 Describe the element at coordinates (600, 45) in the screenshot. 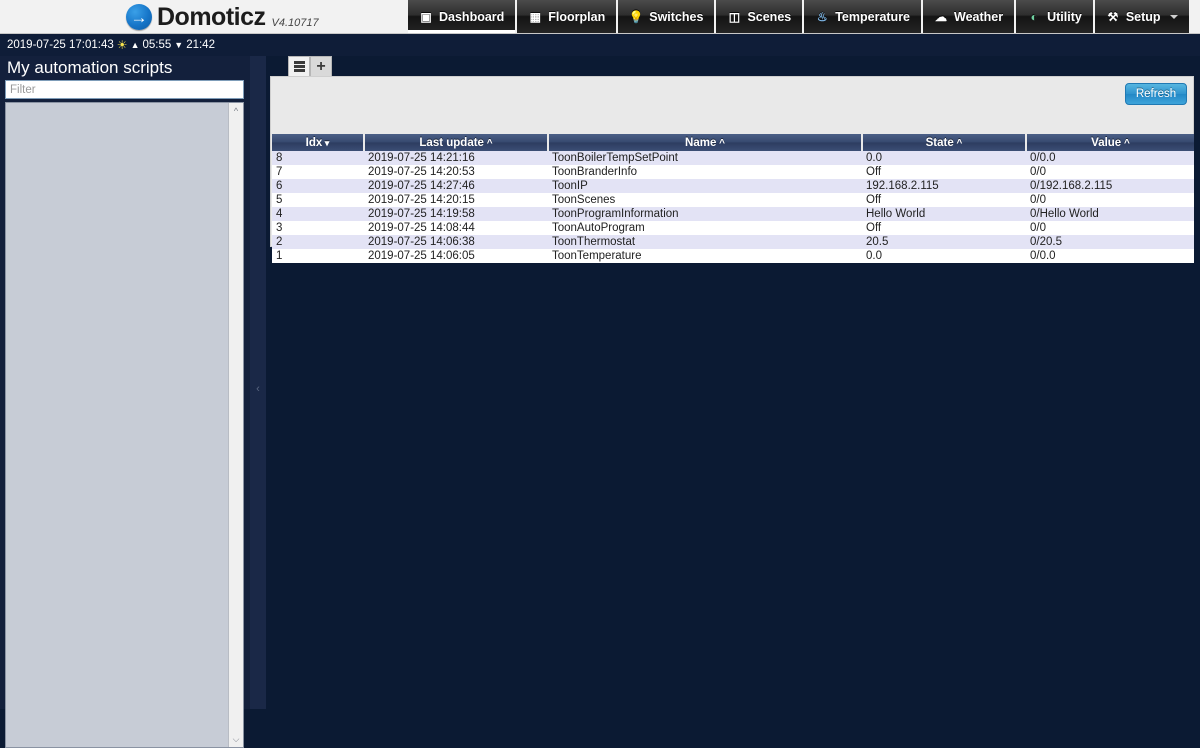

I see `status-bar: 2019-07-25 17:01:43 ☀ ▲ 05:55 ▼ 21:42` at that location.